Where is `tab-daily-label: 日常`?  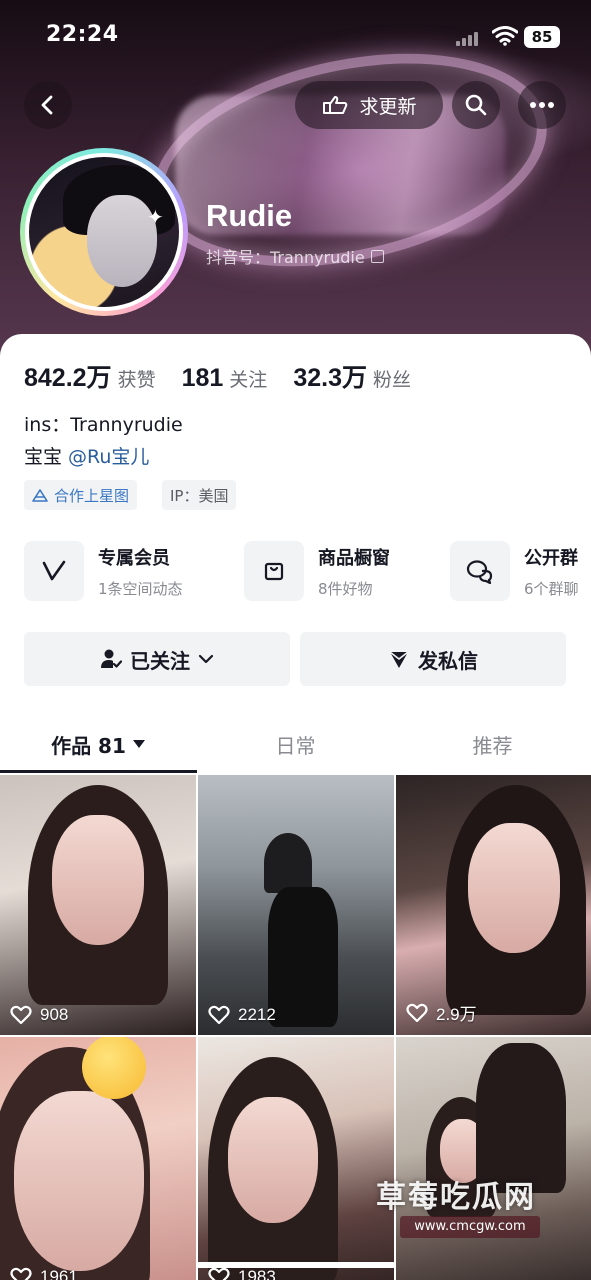 tab-daily-label: 日常 is located at coordinates (295, 745).